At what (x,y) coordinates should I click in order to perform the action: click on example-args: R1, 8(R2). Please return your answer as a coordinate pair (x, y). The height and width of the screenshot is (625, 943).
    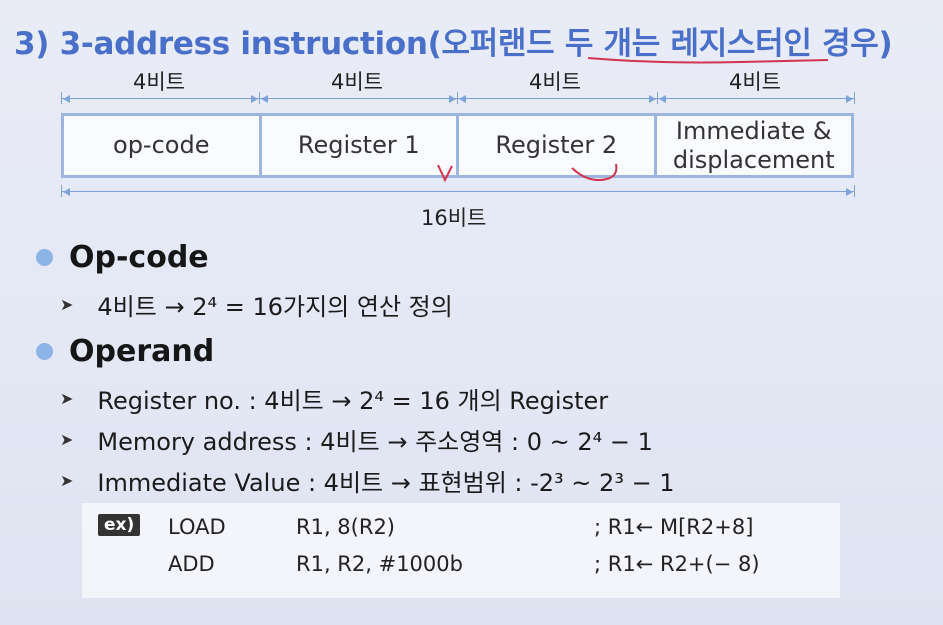
    Looking at the image, I should click on (346, 527).